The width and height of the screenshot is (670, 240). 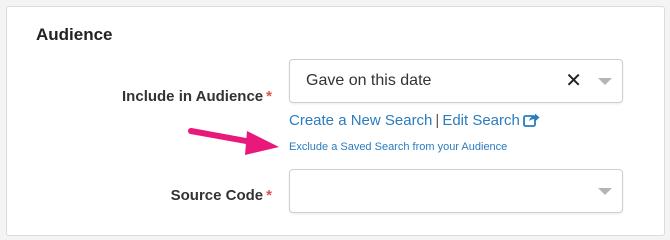 What do you see at coordinates (531, 121) in the screenshot?
I see `share-arrow-icon` at bounding box center [531, 121].